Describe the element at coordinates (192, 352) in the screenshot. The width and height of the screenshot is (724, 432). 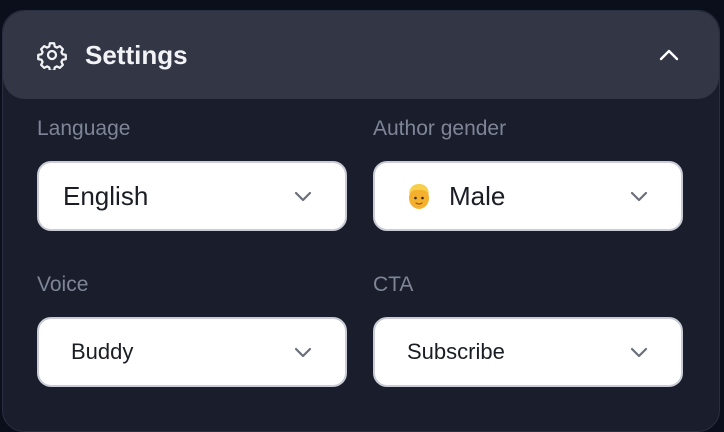
I see `voice-select: Buddy` at that location.